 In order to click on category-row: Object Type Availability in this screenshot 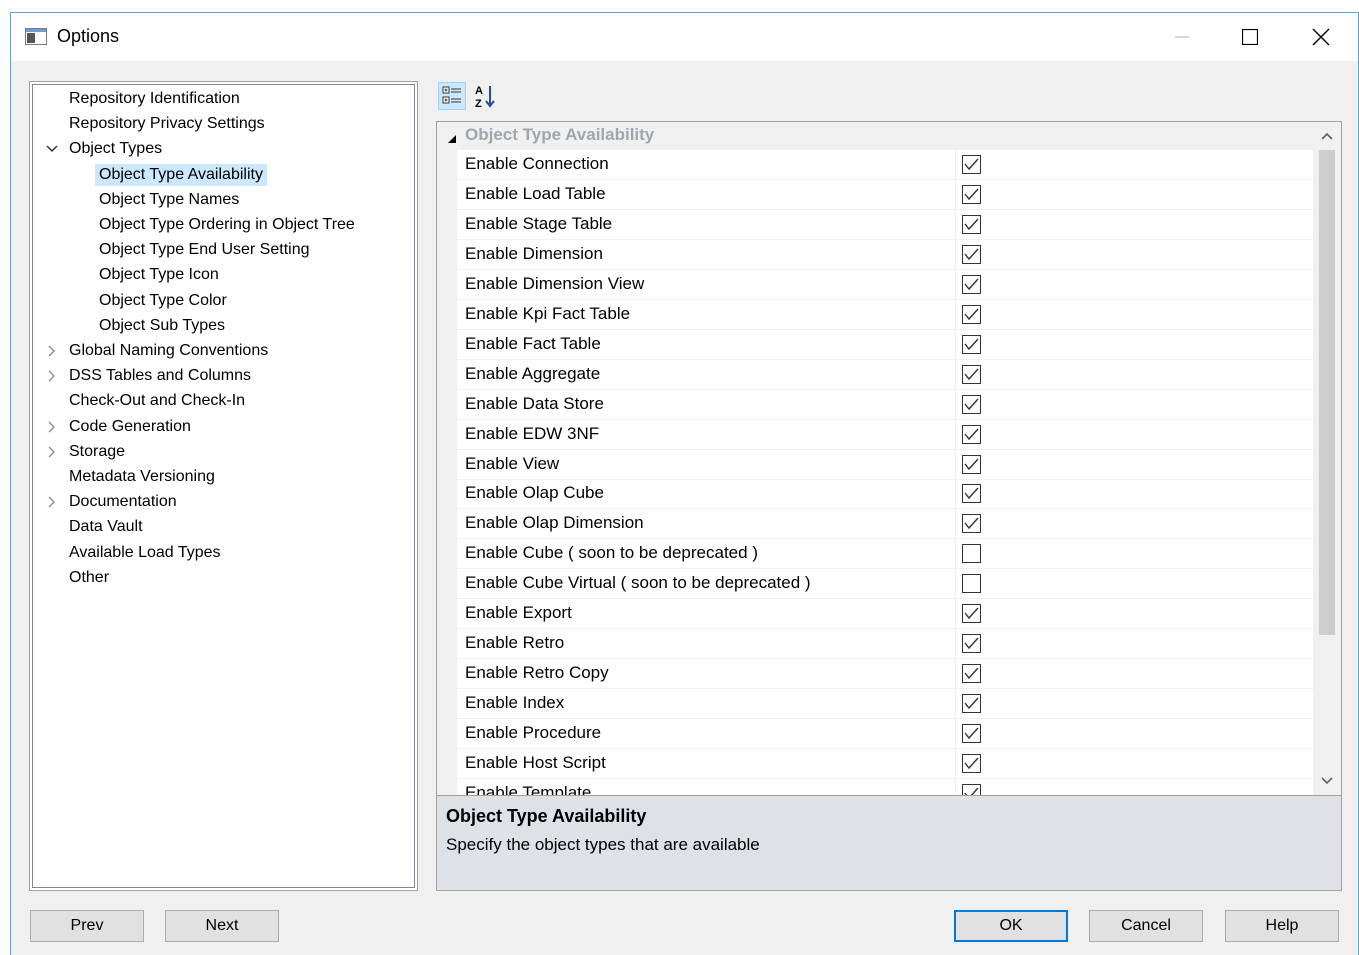, I will do `click(875, 136)`.